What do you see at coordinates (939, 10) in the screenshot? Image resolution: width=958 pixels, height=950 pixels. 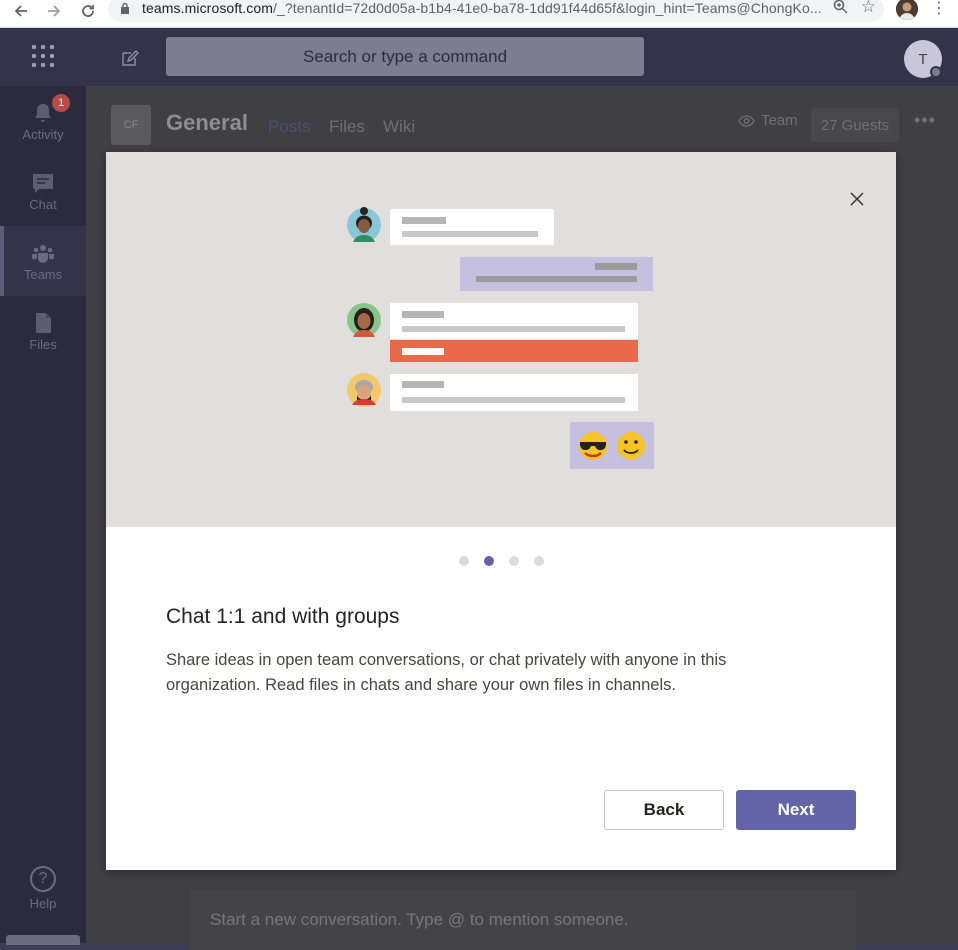 I see `browser-menu-icon: ⋮` at bounding box center [939, 10].